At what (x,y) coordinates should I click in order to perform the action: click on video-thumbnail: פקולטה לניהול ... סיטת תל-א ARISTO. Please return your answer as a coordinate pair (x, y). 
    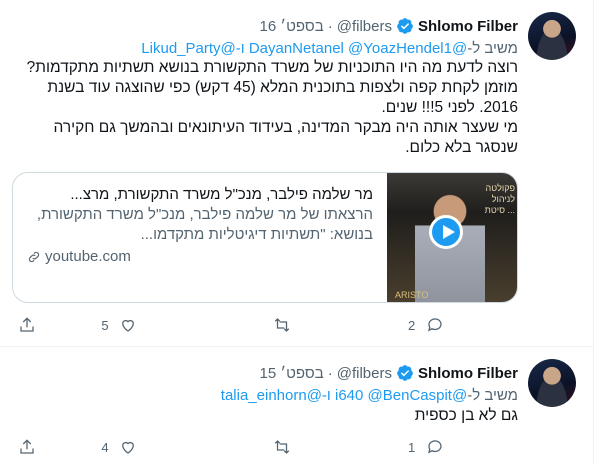
    Looking at the image, I should click on (452, 237).